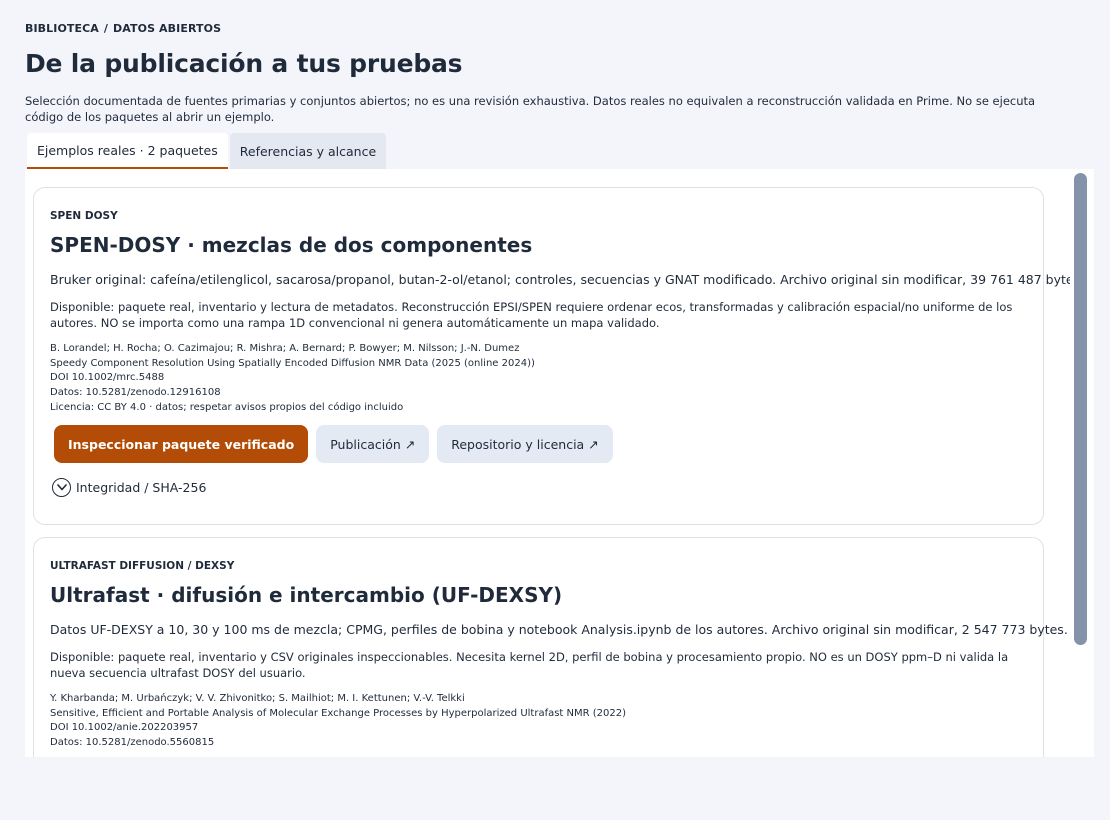  I want to click on publication-link-button: Publicación ↗, so click(373, 444).